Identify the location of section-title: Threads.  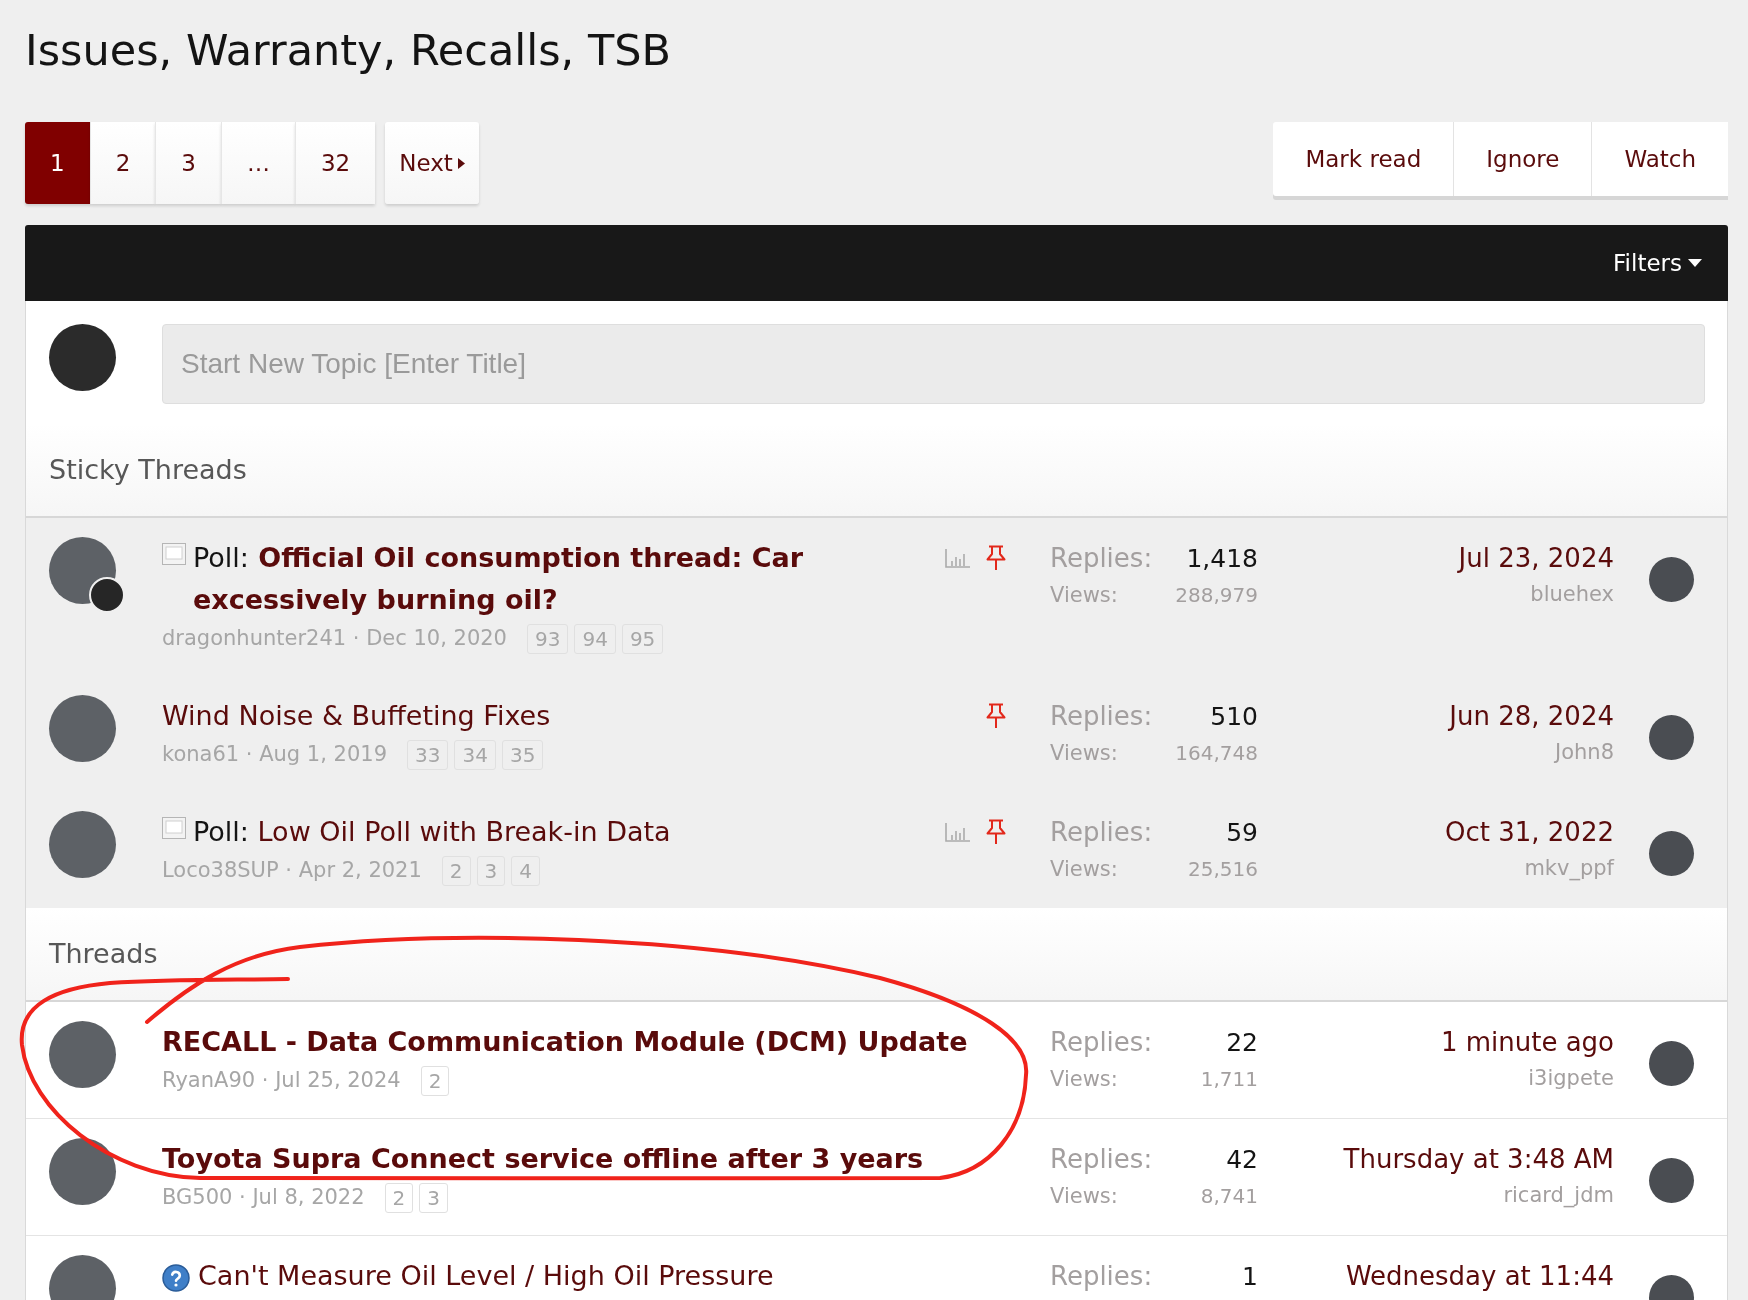
(103, 953).